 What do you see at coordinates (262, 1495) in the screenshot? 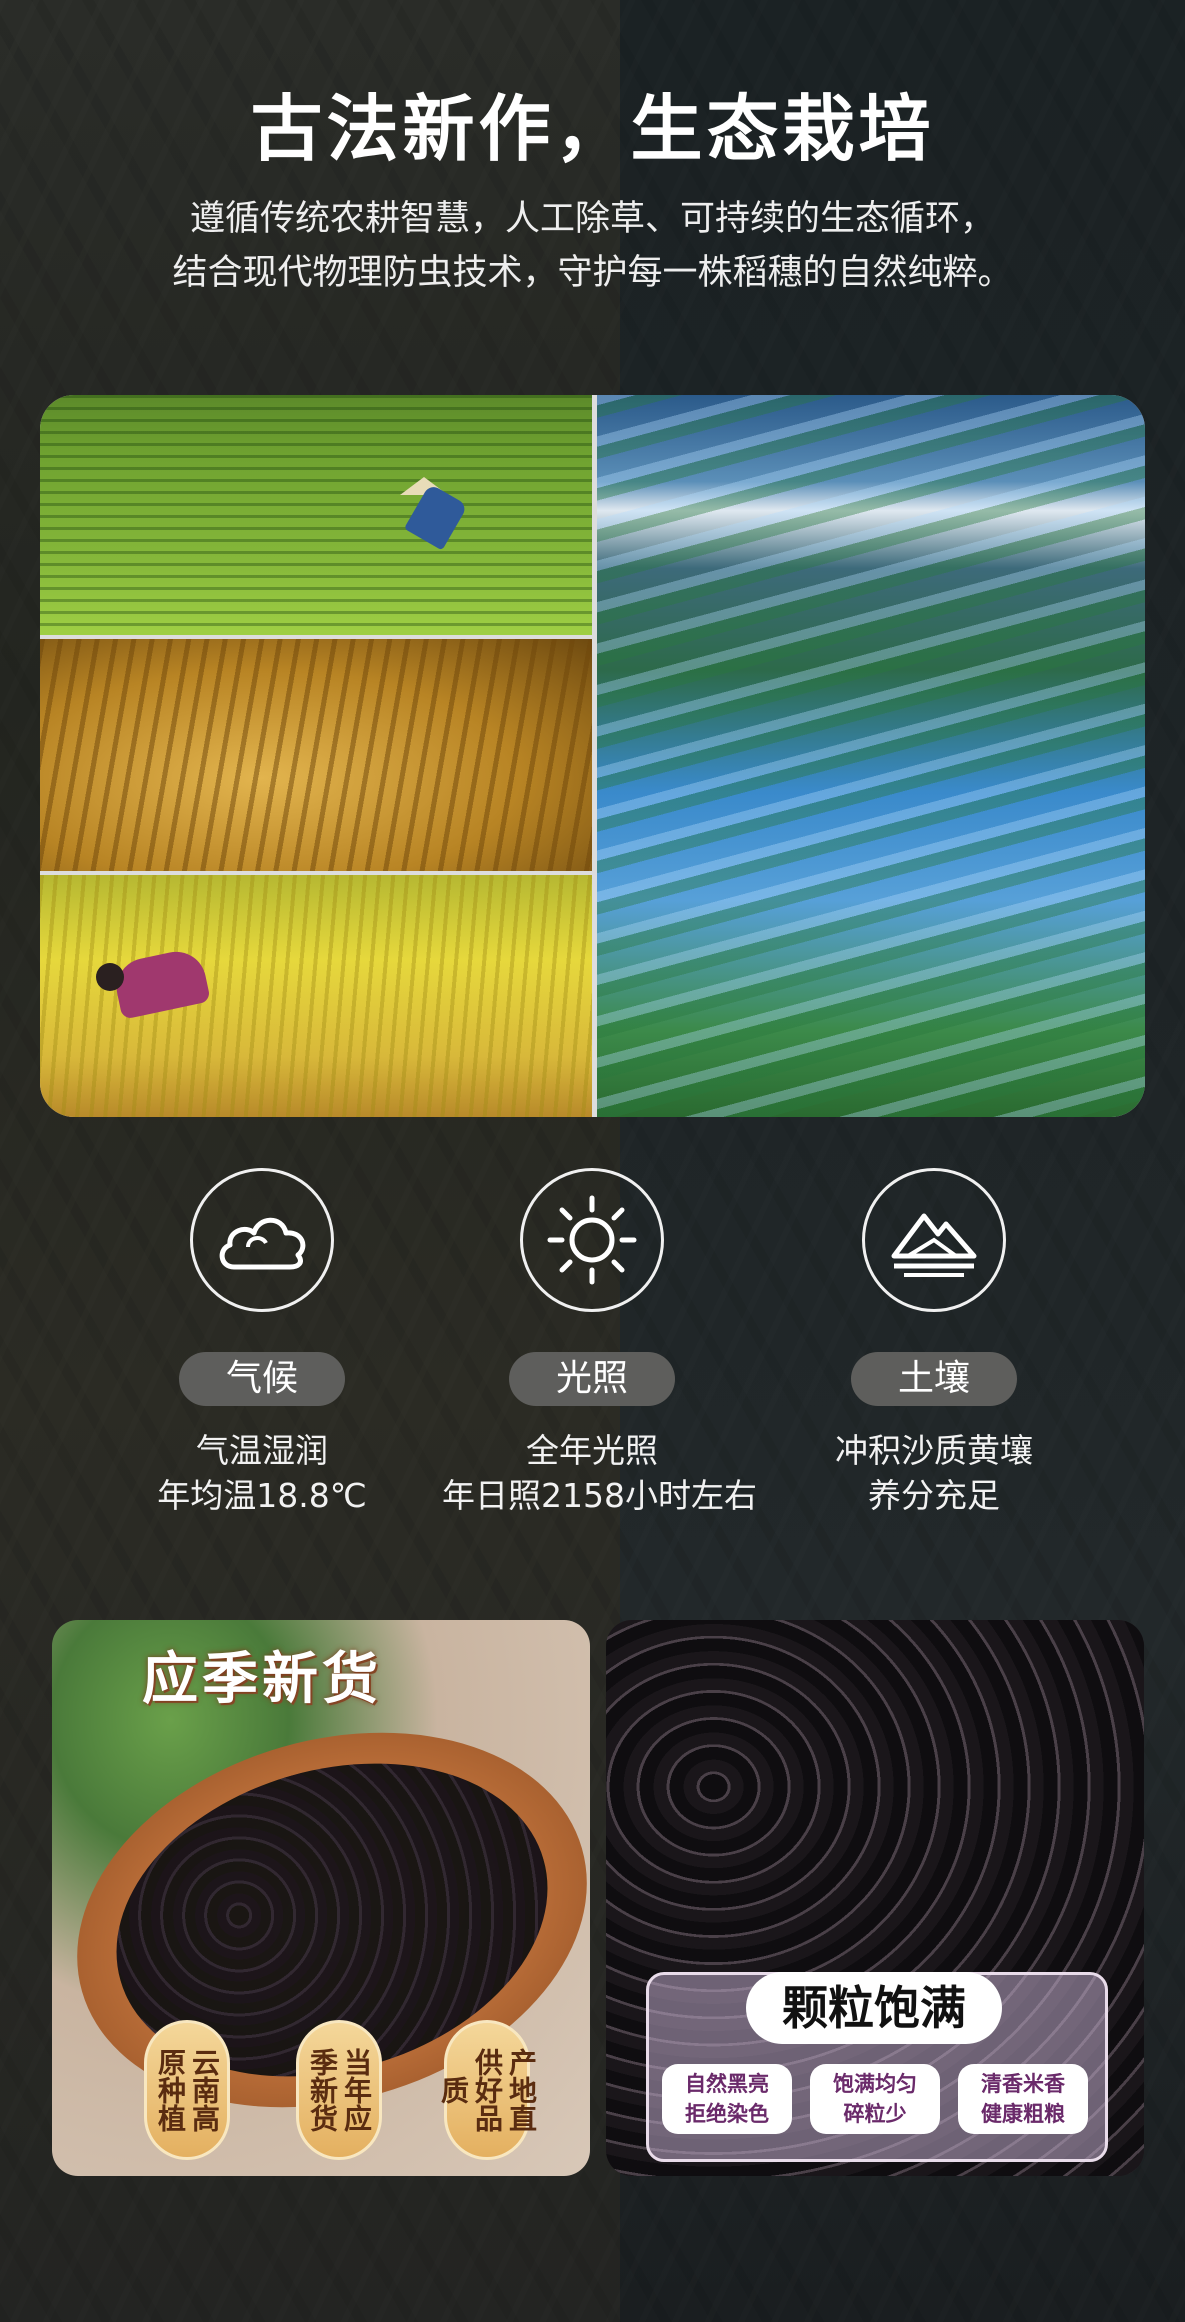
I see `feature-climate-line2: 年均温18.8℃` at bounding box center [262, 1495].